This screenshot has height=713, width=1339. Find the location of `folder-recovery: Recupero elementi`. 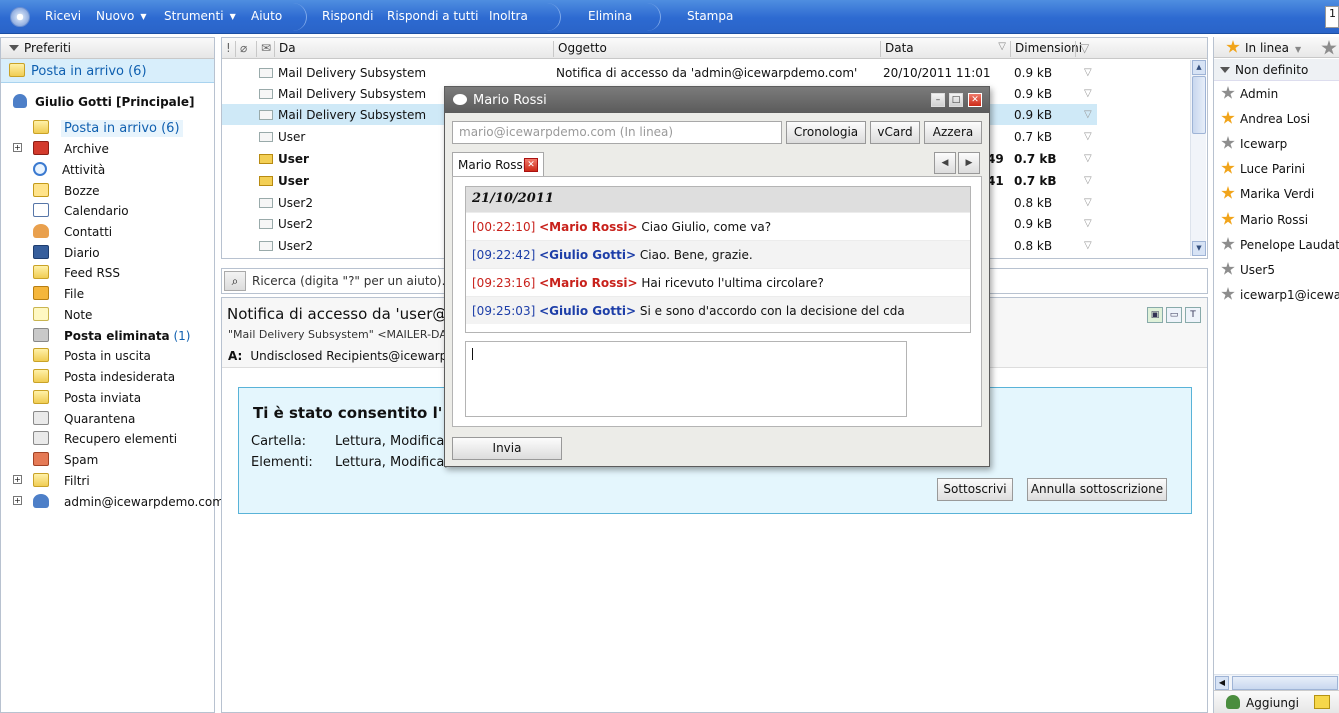

folder-recovery: Recupero elementi is located at coordinates (106, 440).